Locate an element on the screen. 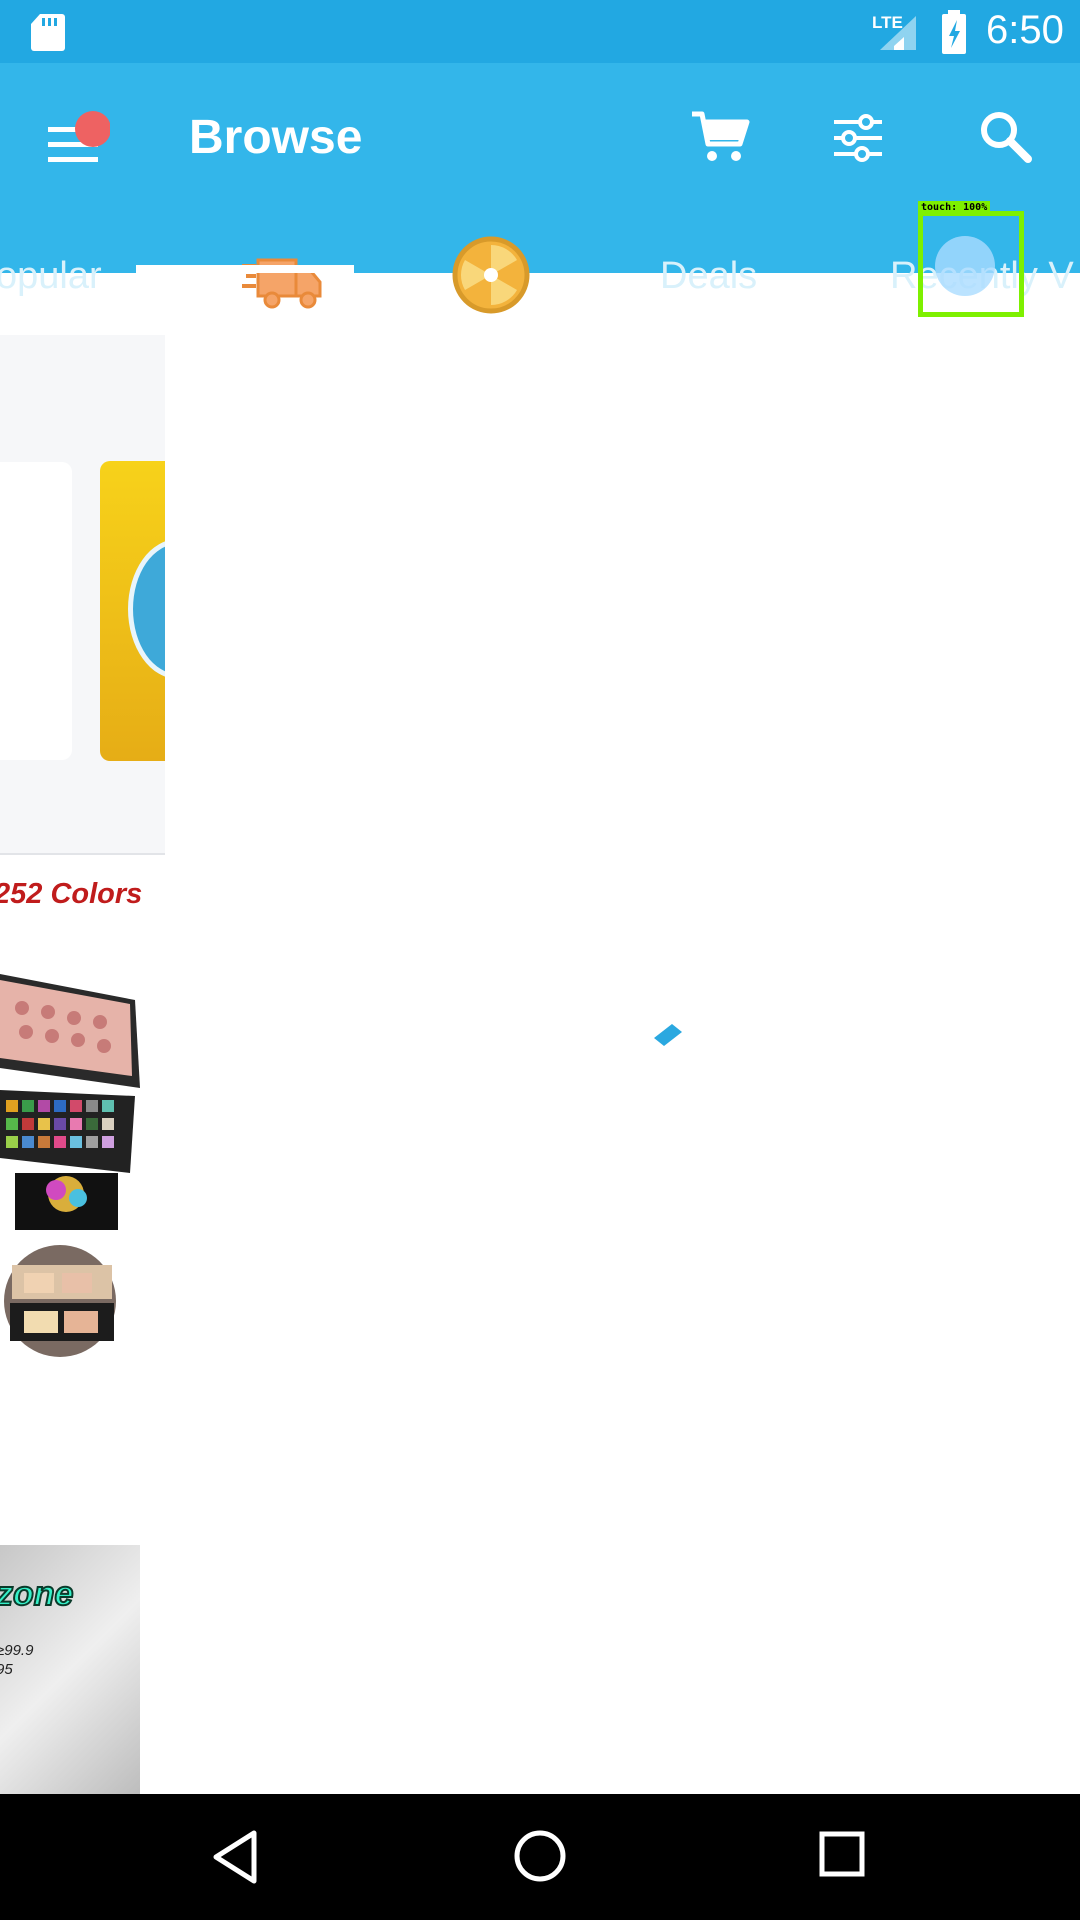 The width and height of the screenshot is (1080, 1920). page-title: Browse is located at coordinates (276, 137).